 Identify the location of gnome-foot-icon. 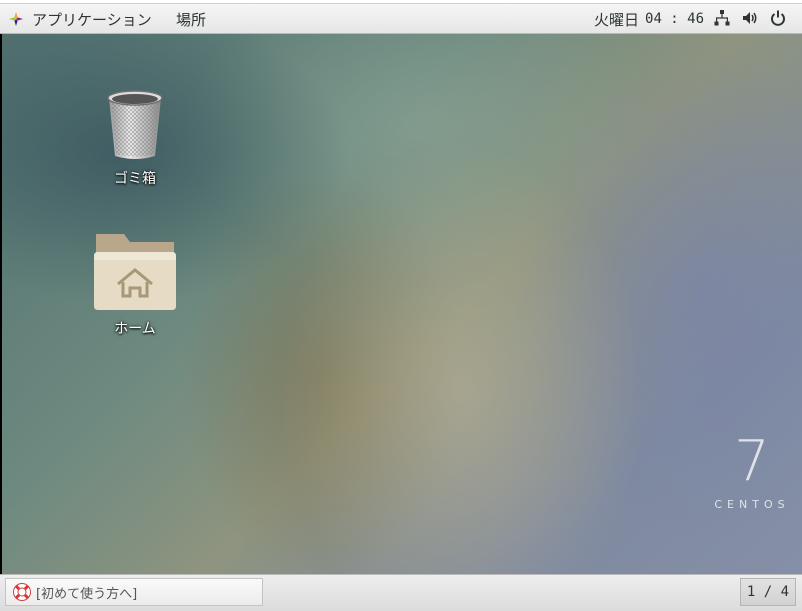
(16, 19).